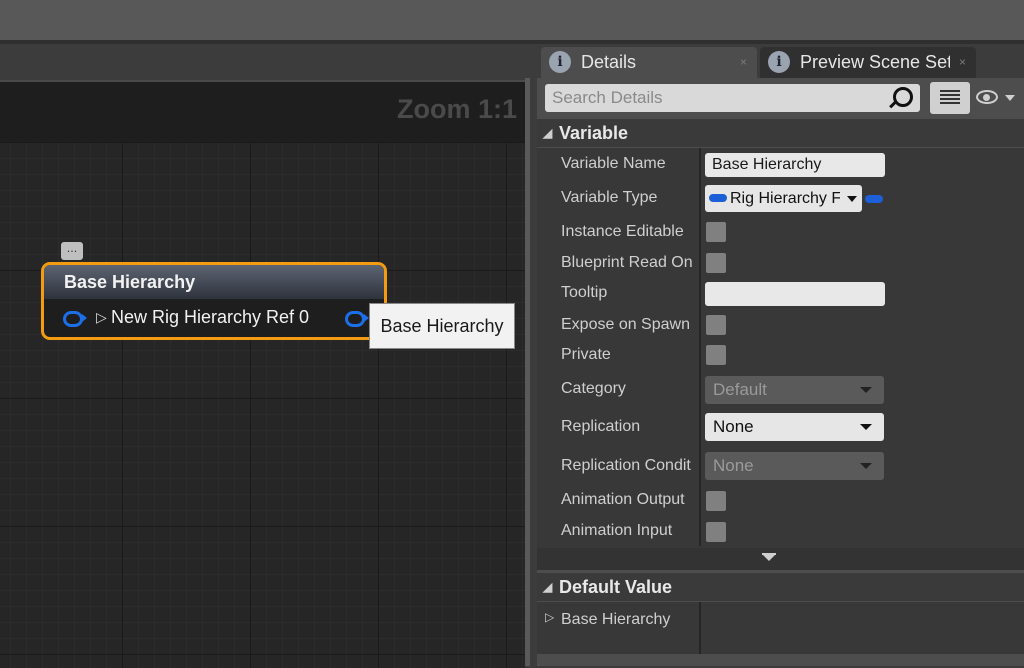  I want to click on tab-preview-scene-settings: i Preview Scene Setti ×, so click(868, 62).